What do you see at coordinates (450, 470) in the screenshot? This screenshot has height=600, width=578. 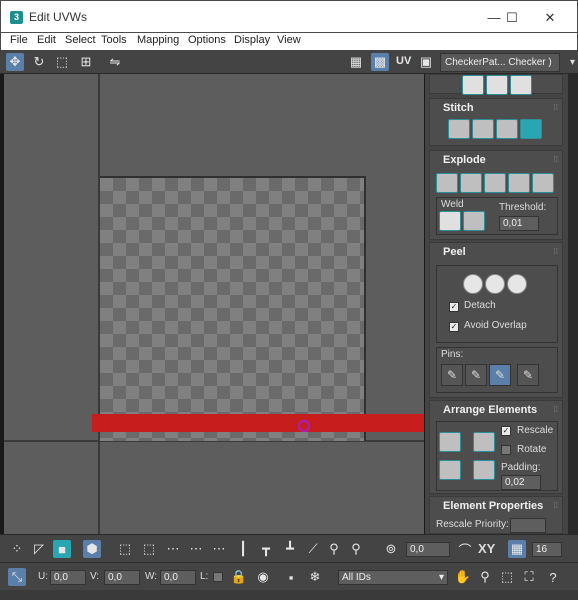 I see `pack-together-icon` at bounding box center [450, 470].